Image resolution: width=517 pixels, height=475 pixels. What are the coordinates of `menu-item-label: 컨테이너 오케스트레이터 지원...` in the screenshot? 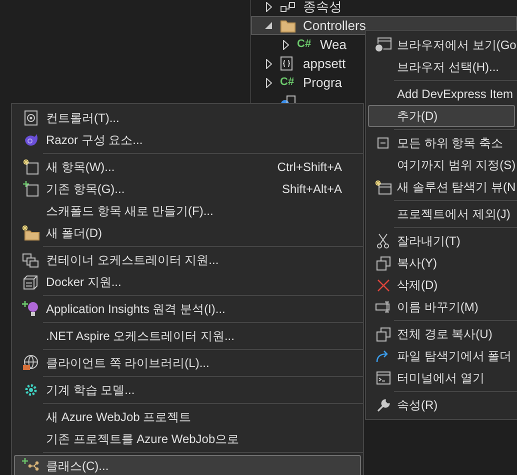 It's located at (132, 260).